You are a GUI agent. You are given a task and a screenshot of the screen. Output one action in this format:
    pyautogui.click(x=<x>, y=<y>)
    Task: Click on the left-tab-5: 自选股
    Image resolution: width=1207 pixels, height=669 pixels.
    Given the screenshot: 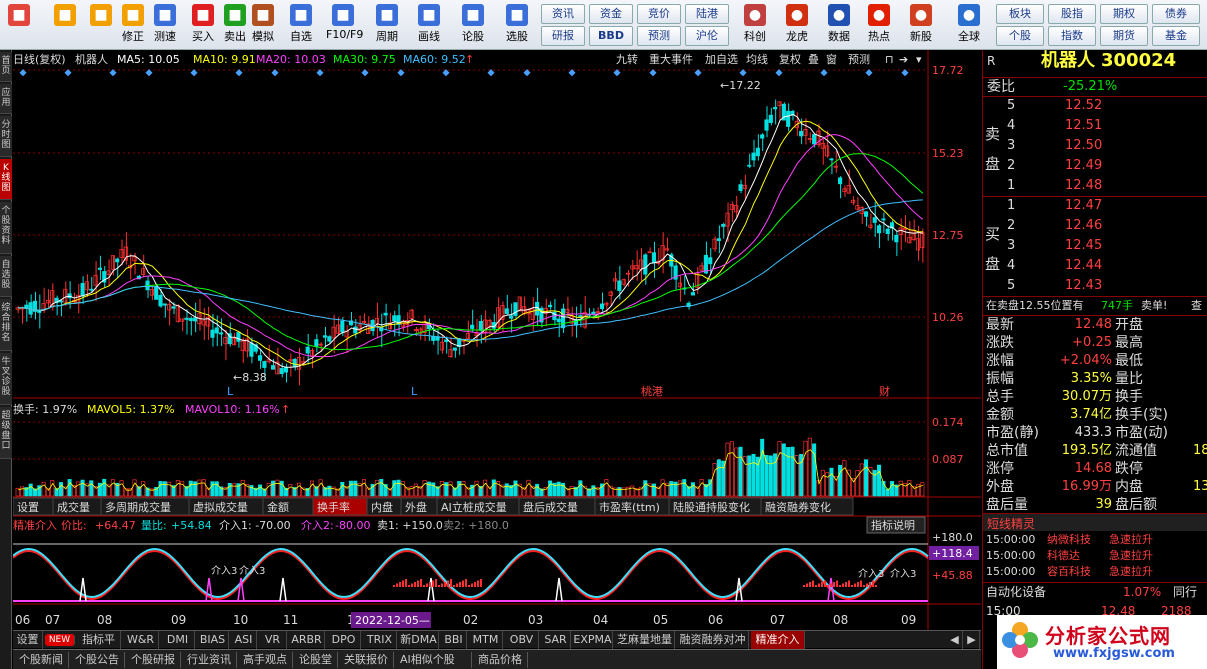 What is the action you would take?
    pyautogui.click(x=6, y=276)
    